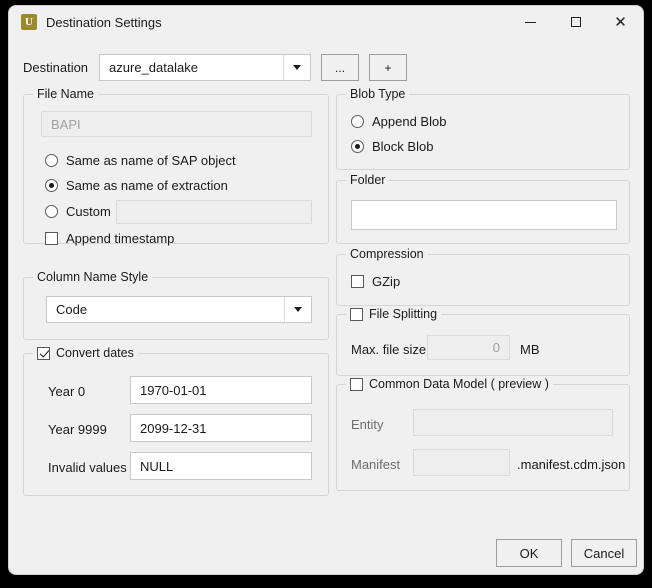  Describe the element at coordinates (387, 254) in the screenshot. I see `compression-group-title: Compression` at that location.